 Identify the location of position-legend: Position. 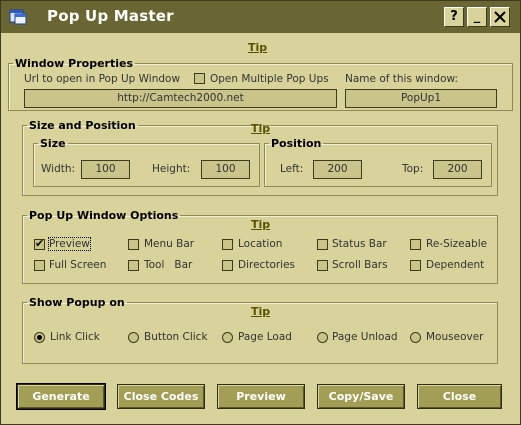
(296, 143).